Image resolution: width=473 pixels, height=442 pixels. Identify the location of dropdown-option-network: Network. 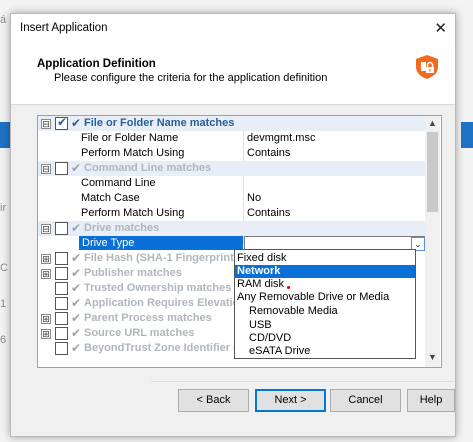
(325, 271).